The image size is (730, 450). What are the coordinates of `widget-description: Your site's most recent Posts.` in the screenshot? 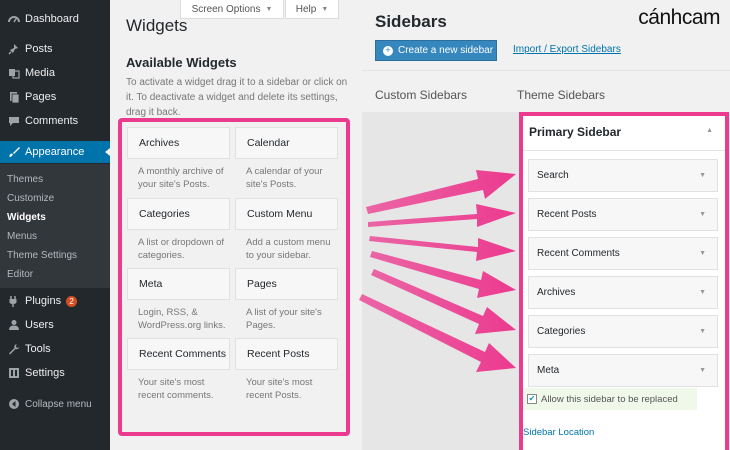 It's located at (279, 389).